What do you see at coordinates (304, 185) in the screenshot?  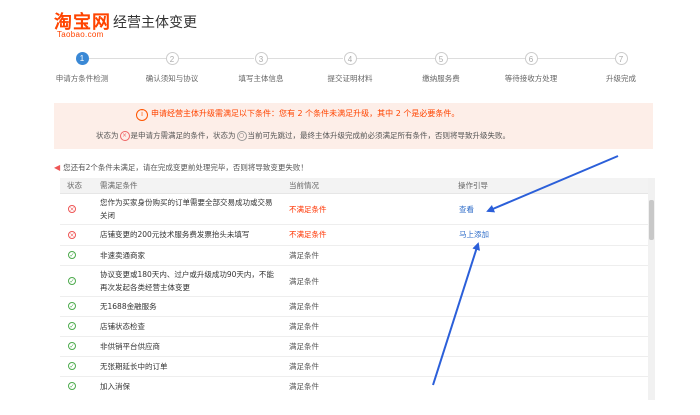 I see `header-current: 当前情况` at bounding box center [304, 185].